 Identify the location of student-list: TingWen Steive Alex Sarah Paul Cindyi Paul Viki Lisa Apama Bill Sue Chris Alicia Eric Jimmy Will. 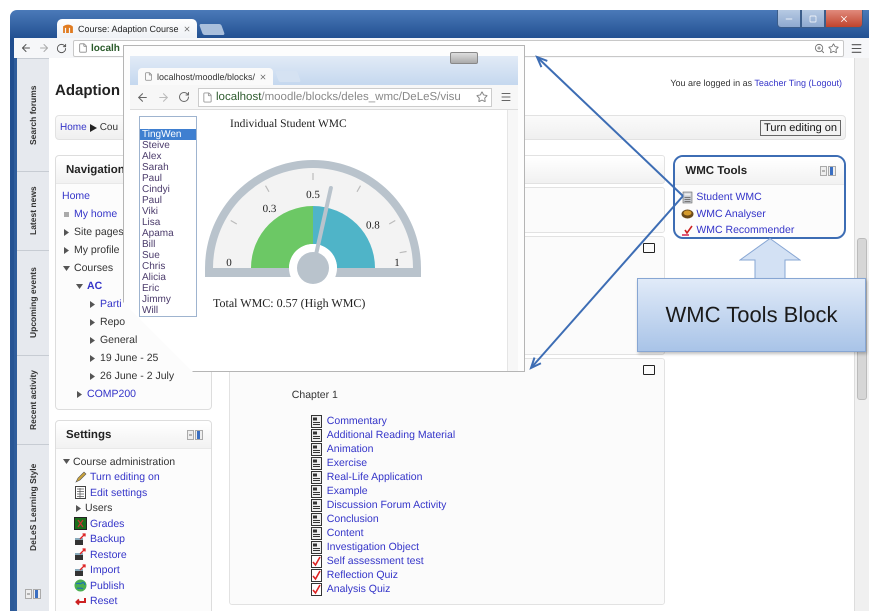
(168, 216).